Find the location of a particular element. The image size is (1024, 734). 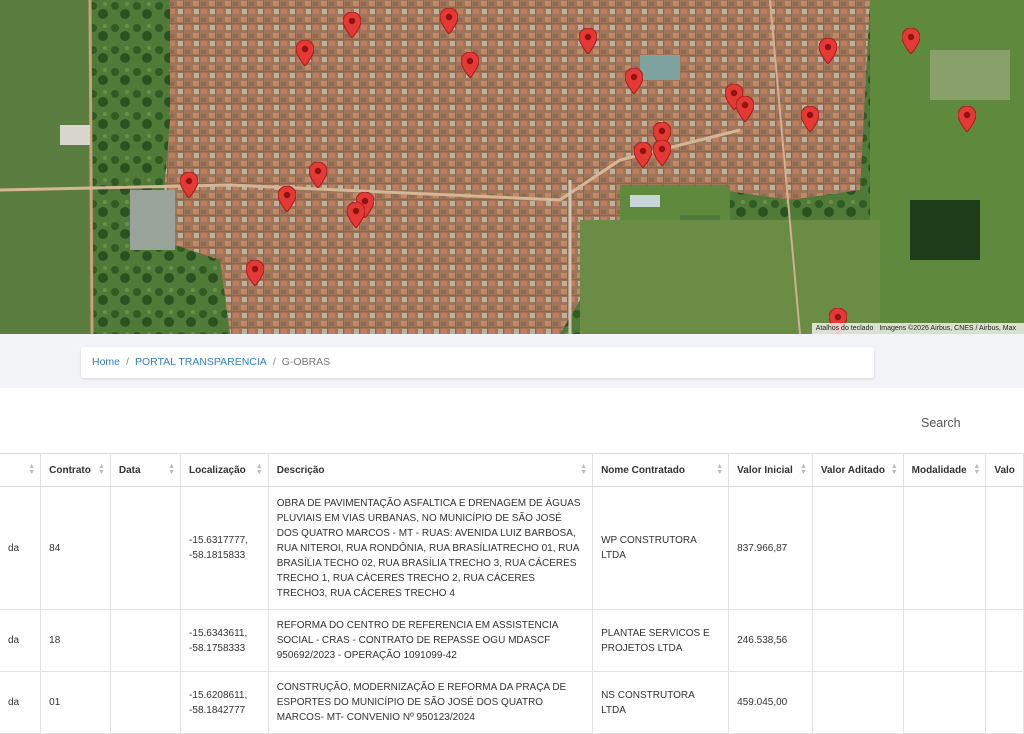

imagery-credit: Imagens ©2026 Airbus, CNES / Airbus, Max is located at coordinates (947, 328).